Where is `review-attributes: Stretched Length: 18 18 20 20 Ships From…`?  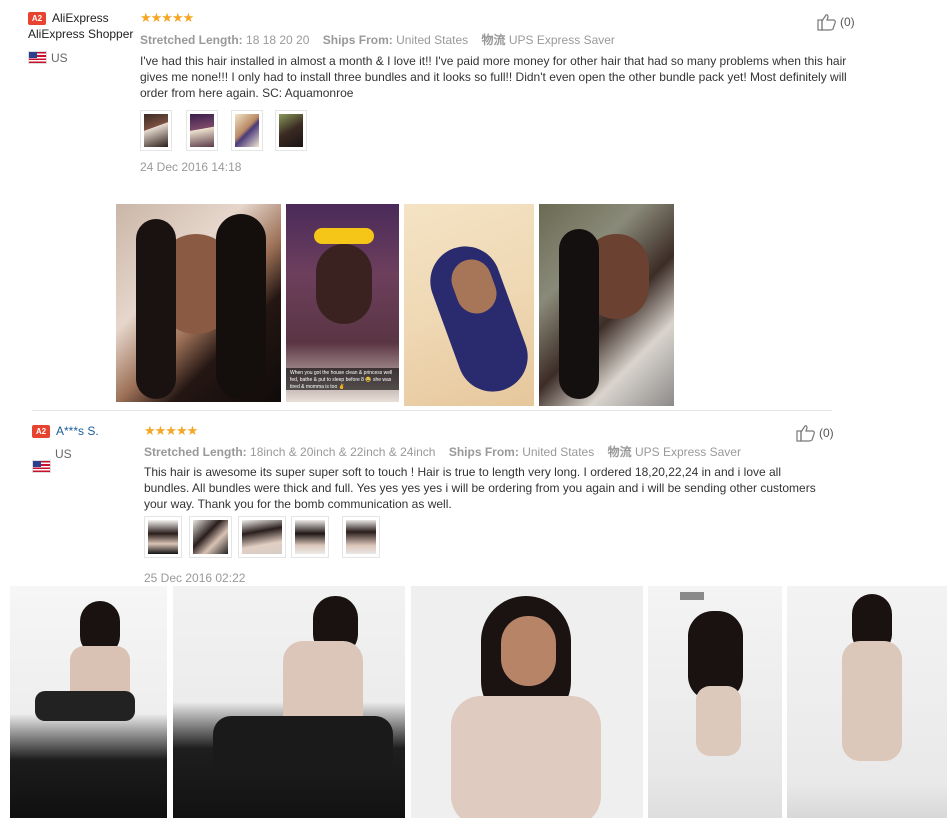 review-attributes: Stretched Length: 18 18 20 20 Ships From… is located at coordinates (377, 39).